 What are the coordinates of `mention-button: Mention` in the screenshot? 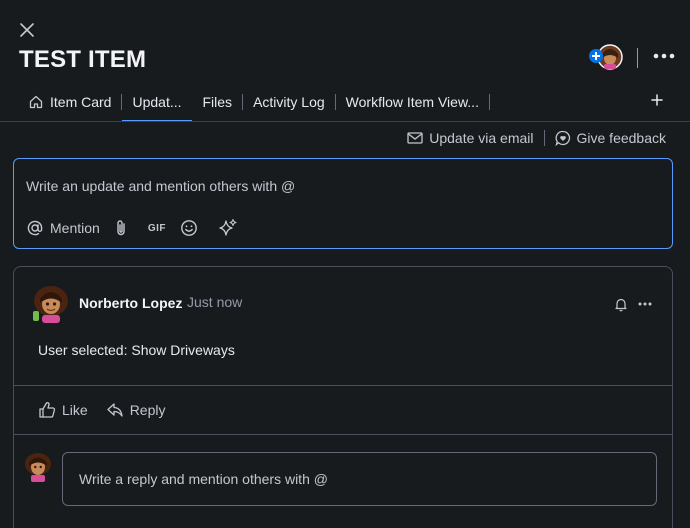 It's located at (63, 228).